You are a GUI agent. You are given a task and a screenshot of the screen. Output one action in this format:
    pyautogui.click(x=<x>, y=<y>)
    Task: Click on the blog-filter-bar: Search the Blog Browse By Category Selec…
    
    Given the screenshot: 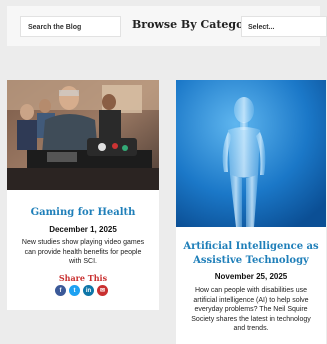 What is the action you would take?
    pyautogui.click(x=167, y=26)
    